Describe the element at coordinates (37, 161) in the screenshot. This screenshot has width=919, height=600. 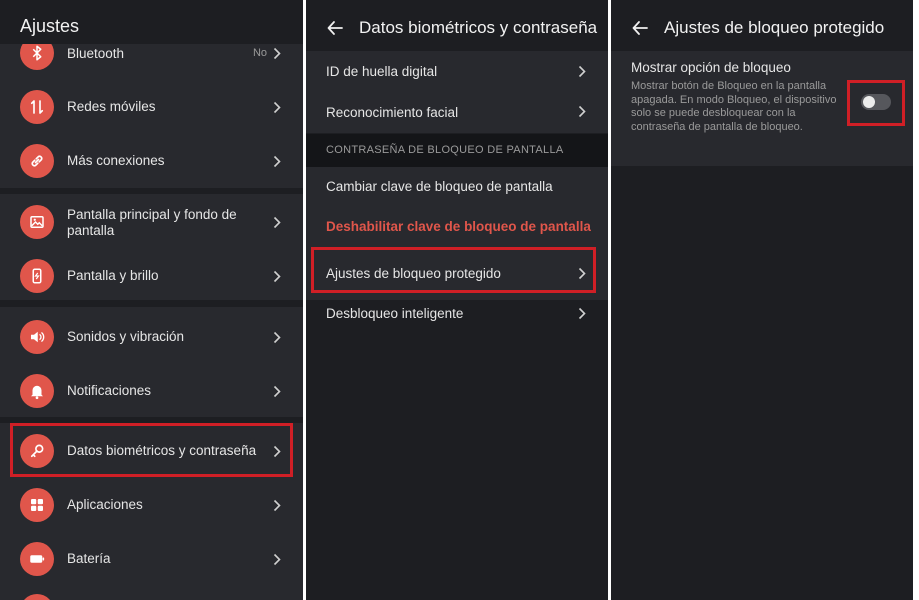
I see `link-icon` at that location.